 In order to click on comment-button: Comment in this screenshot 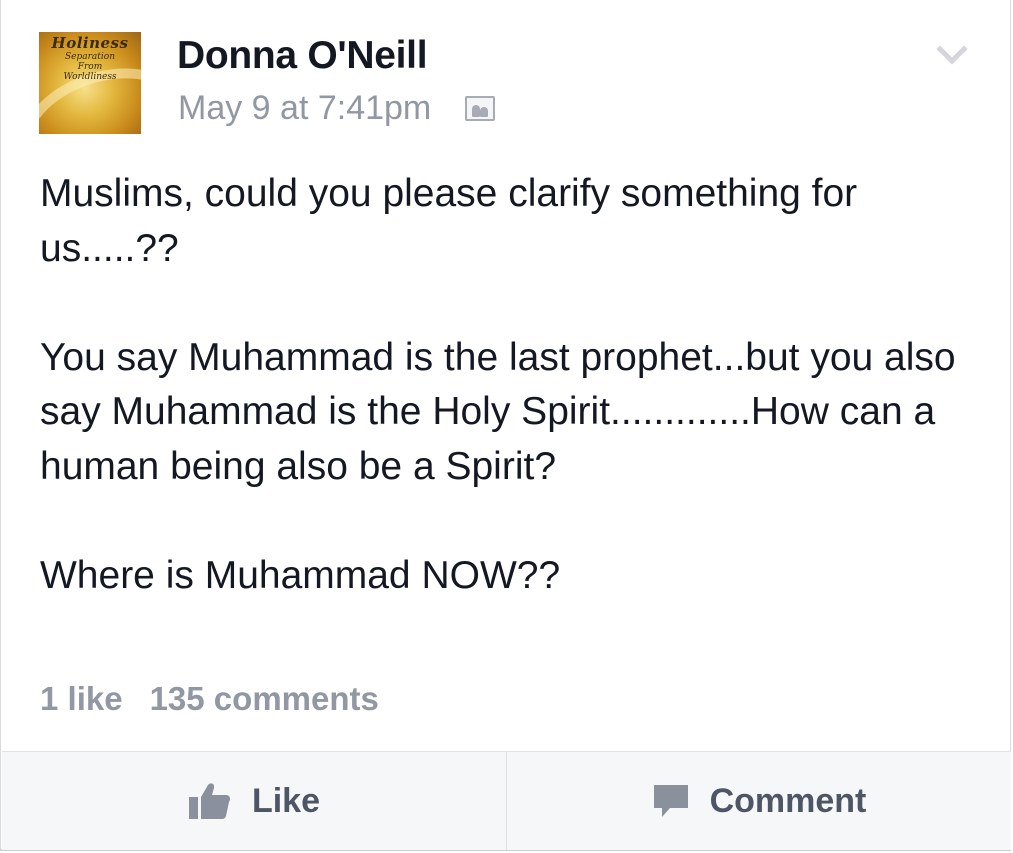, I will do `click(758, 801)`.